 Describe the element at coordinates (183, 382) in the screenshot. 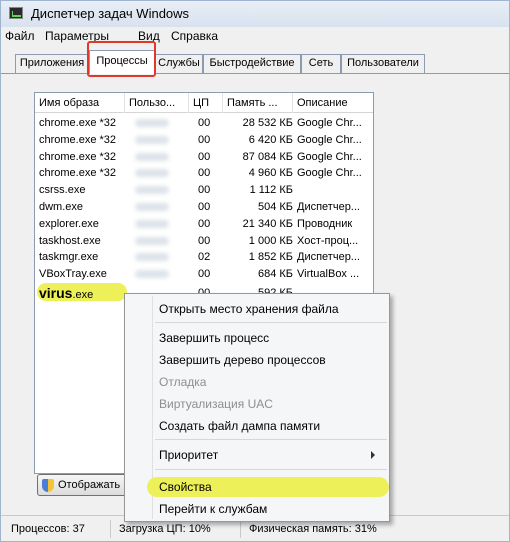

I see `menu-item-debug: Отладка` at that location.